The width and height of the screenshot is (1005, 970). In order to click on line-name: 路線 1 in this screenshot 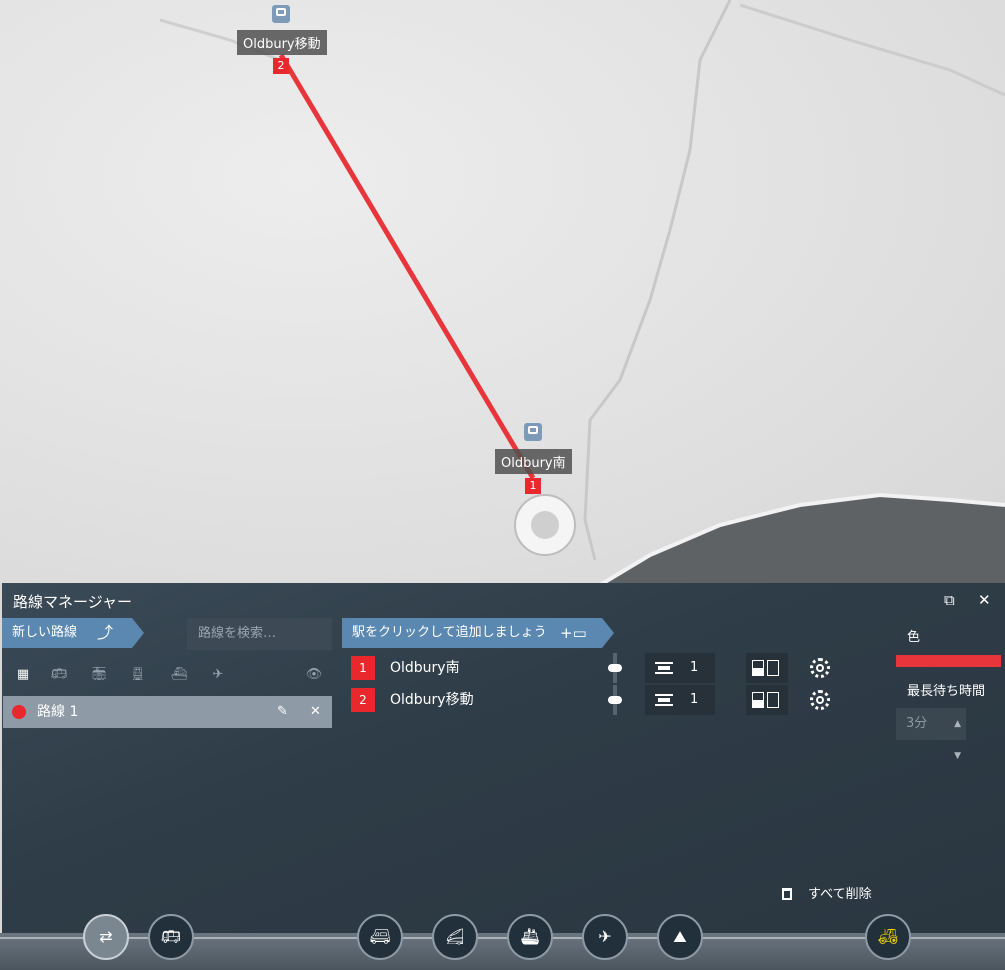, I will do `click(58, 712)`.